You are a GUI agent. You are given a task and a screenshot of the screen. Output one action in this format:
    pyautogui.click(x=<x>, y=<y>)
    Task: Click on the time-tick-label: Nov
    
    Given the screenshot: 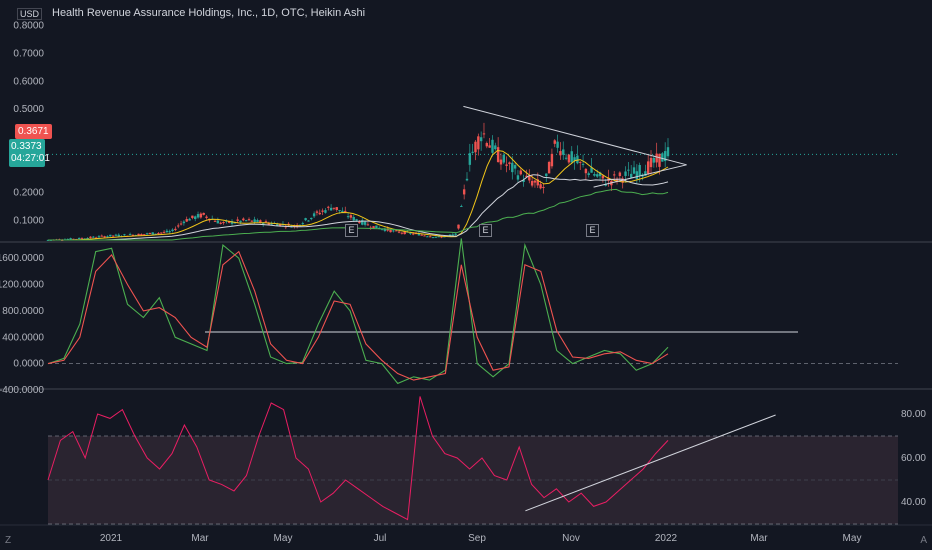 What is the action you would take?
    pyautogui.click(x=571, y=538)
    